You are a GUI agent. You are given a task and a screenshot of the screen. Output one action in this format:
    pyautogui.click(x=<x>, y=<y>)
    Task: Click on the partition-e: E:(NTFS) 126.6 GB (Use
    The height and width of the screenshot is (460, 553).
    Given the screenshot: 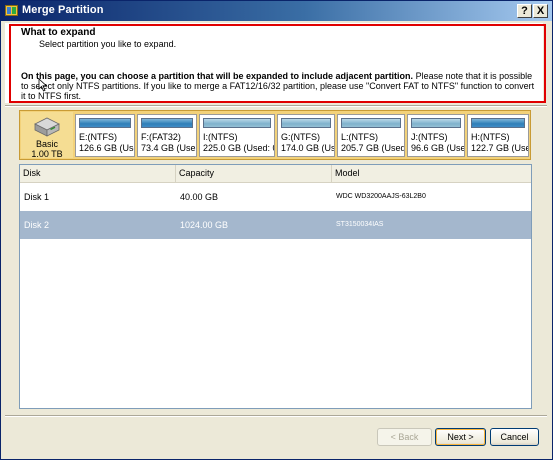 What is the action you would take?
    pyautogui.click(x=105, y=135)
    